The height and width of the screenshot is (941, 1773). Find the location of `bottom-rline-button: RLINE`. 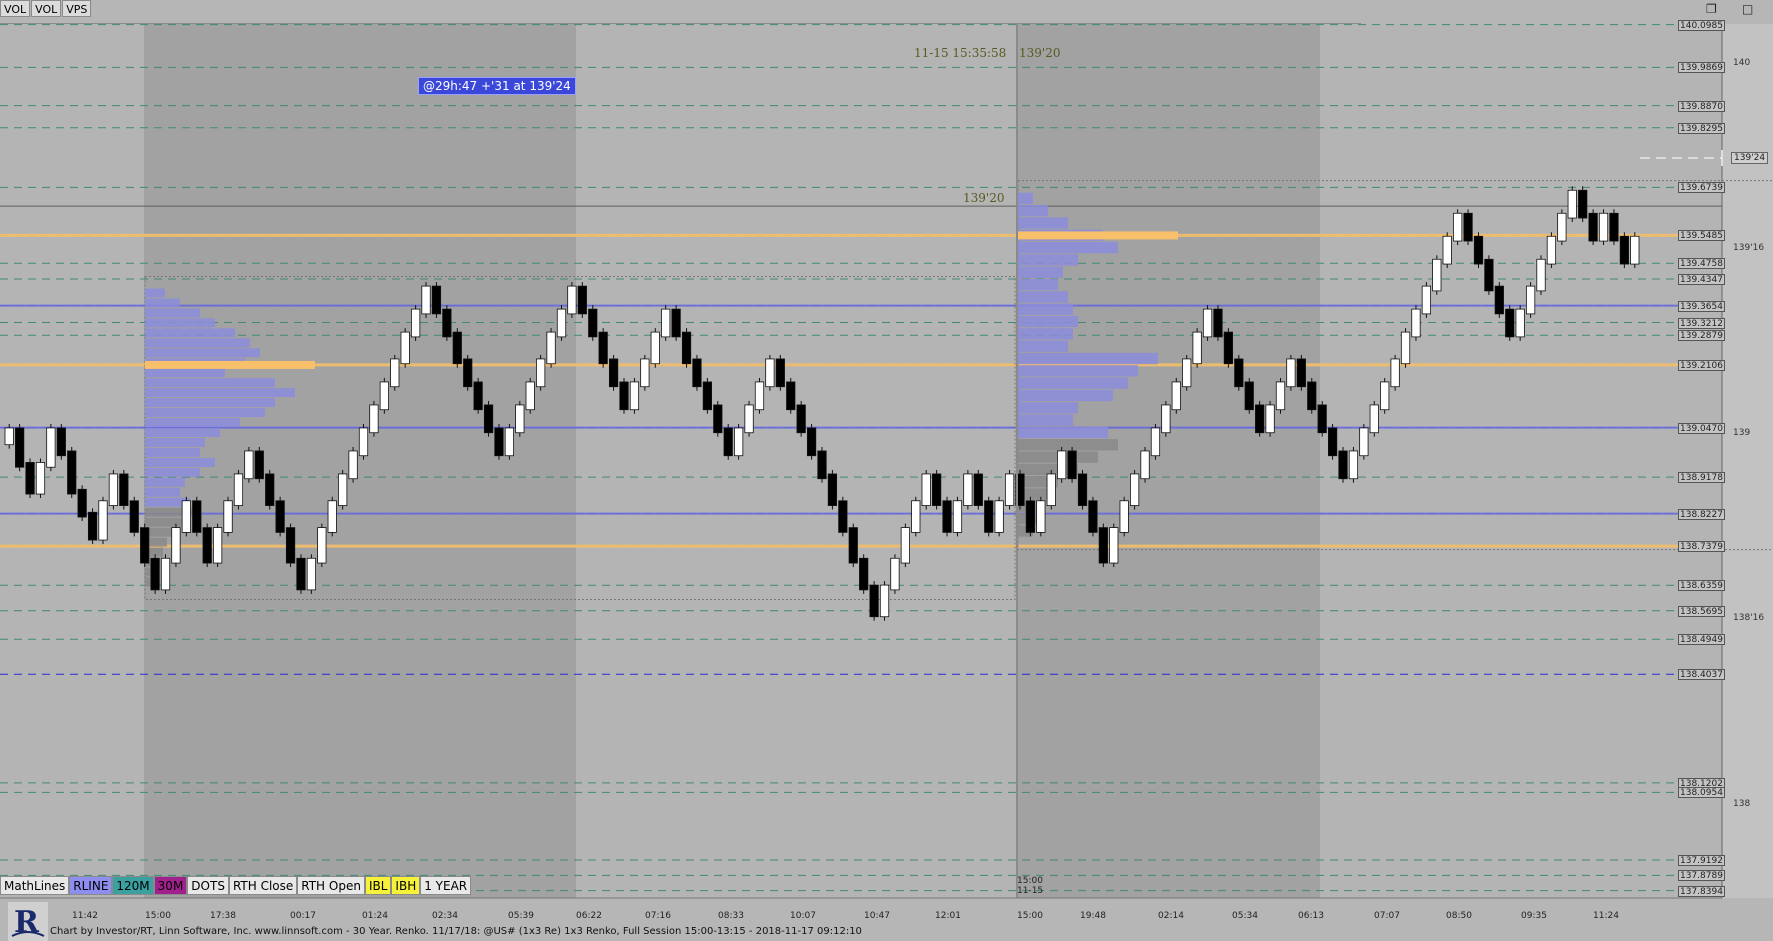

bottom-rline-button: RLINE is located at coordinates (91, 885).